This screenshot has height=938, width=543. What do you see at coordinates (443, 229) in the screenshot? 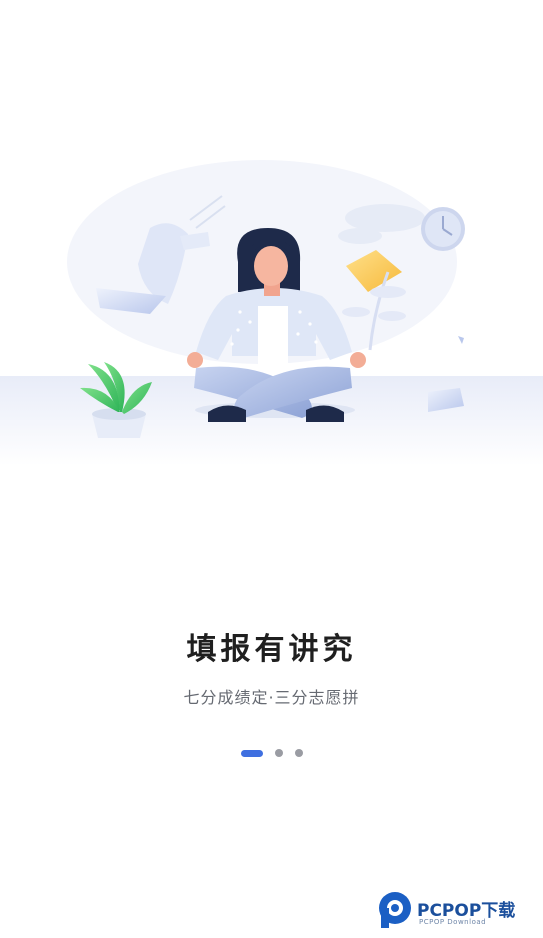
I see `clock-icon` at bounding box center [443, 229].